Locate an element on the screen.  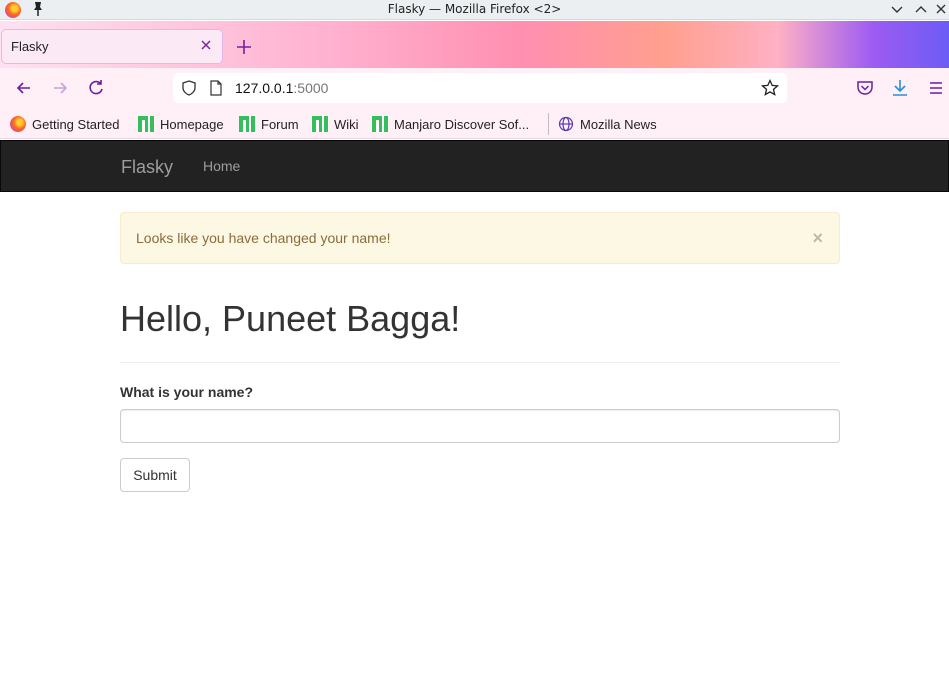
url-port: :5000 is located at coordinates (311, 88).